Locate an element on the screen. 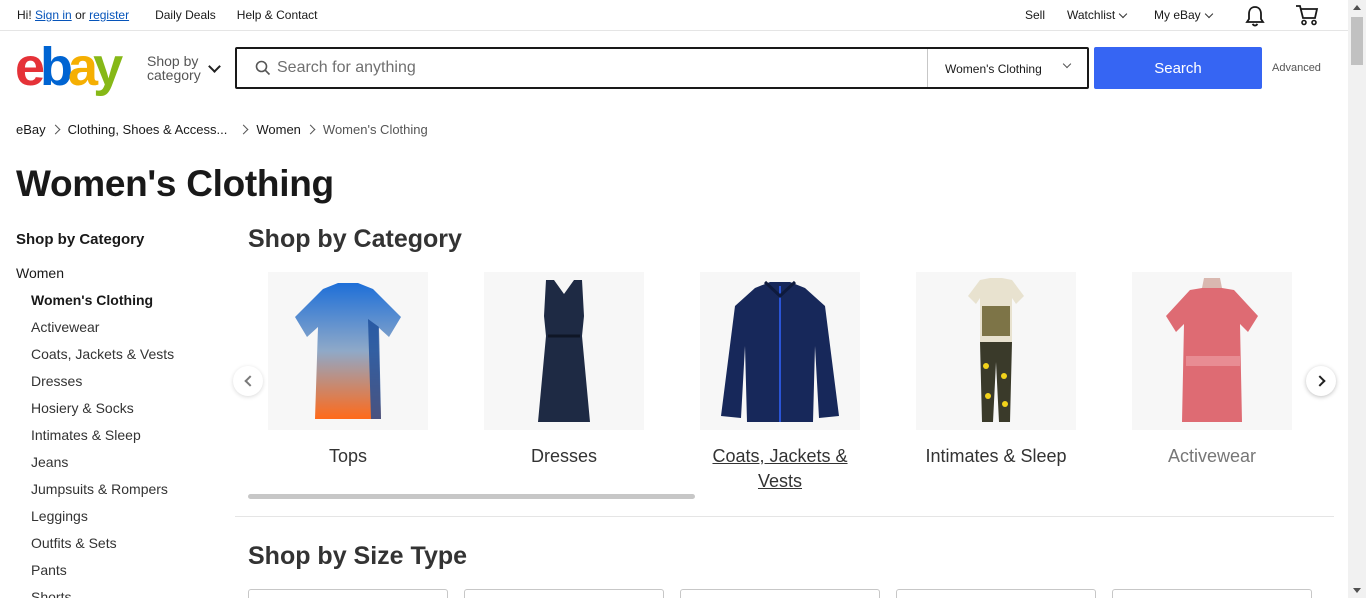 The height and width of the screenshot is (598, 1366). sidebar-item-pants: Pants is located at coordinates (123, 575).